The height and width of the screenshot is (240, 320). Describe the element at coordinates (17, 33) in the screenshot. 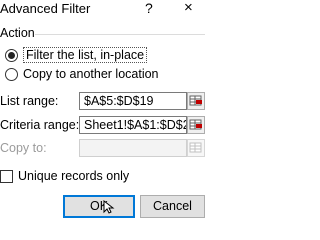

I see `action-group-label: Action` at that location.